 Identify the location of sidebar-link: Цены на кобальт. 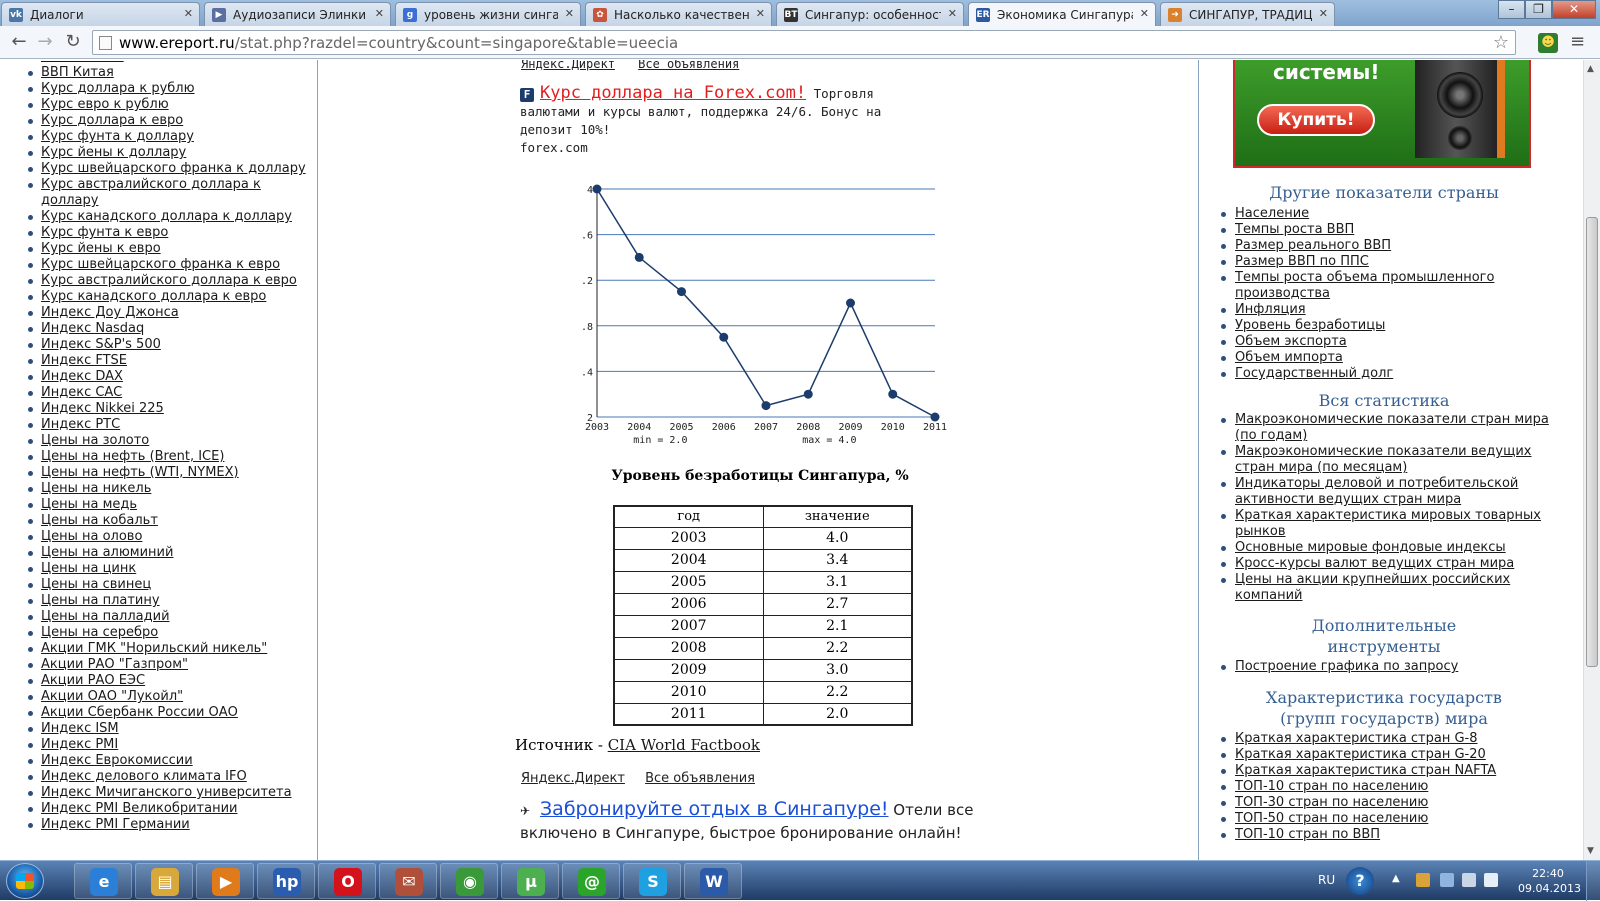
(99, 520).